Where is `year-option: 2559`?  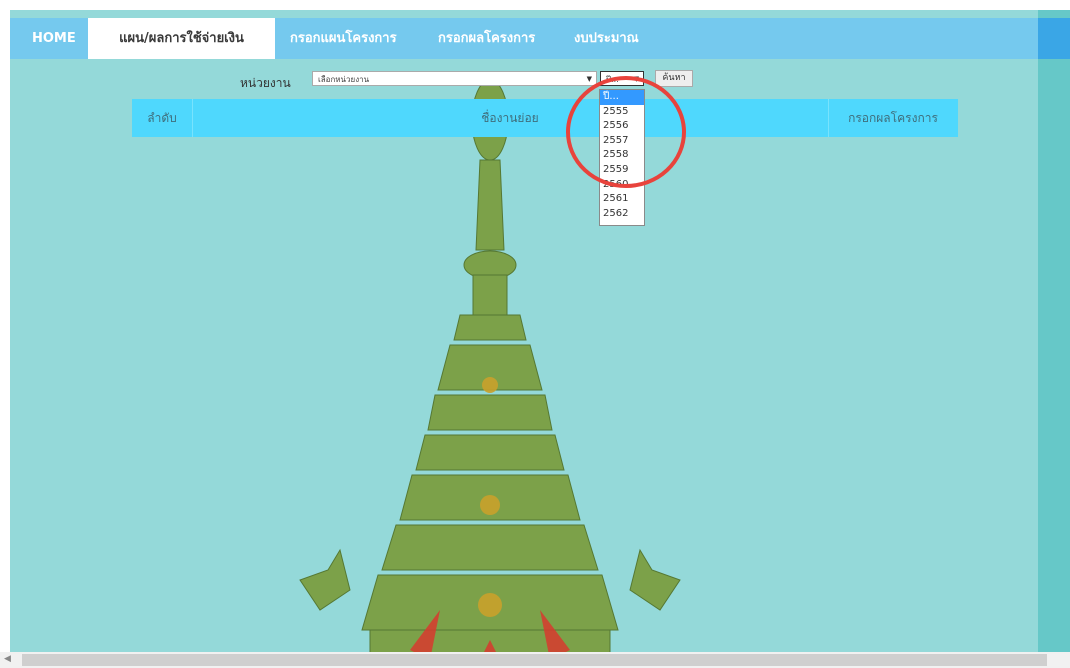 year-option: 2559 is located at coordinates (622, 170).